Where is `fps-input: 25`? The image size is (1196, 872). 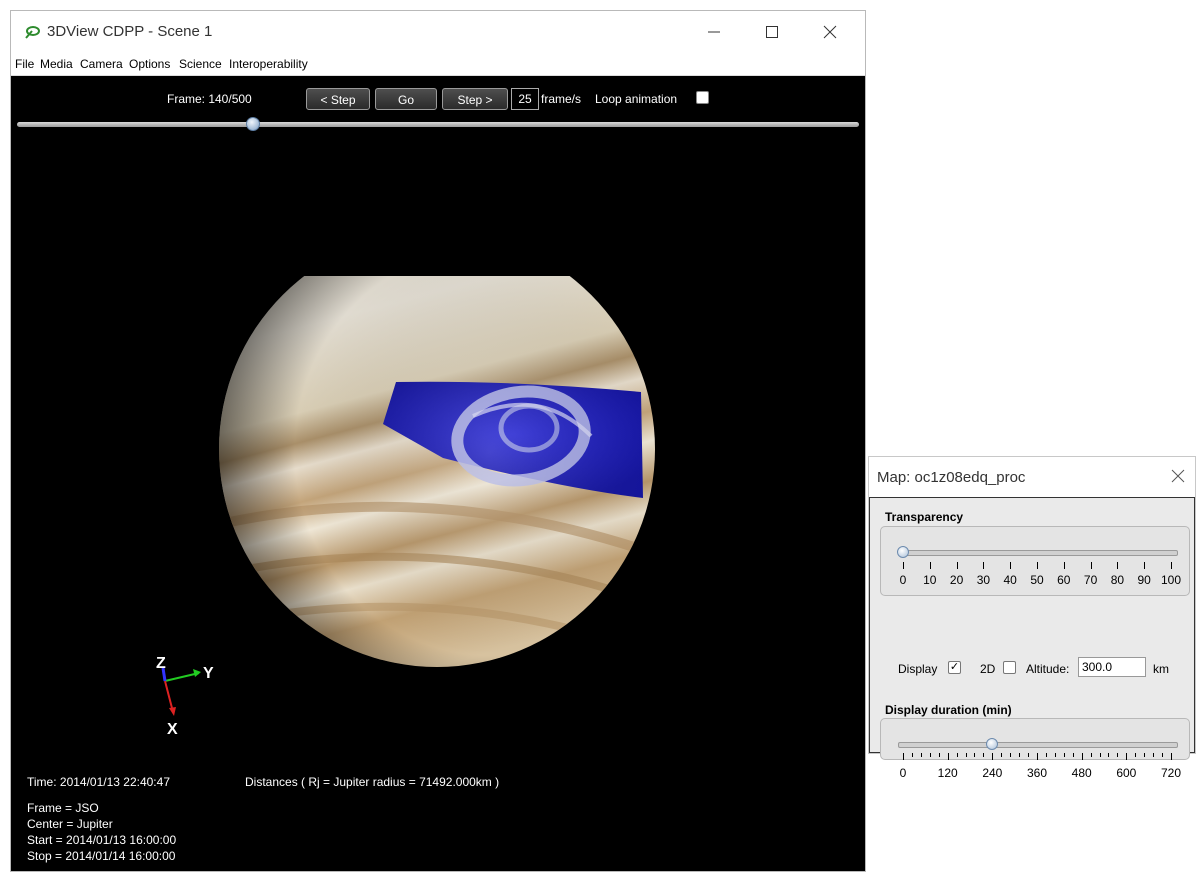
fps-input: 25 is located at coordinates (525, 99).